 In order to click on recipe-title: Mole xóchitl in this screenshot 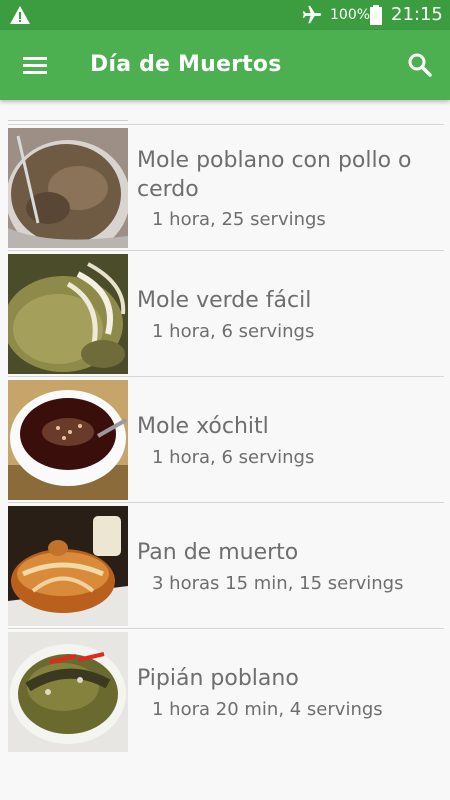, I will do `click(203, 426)`.